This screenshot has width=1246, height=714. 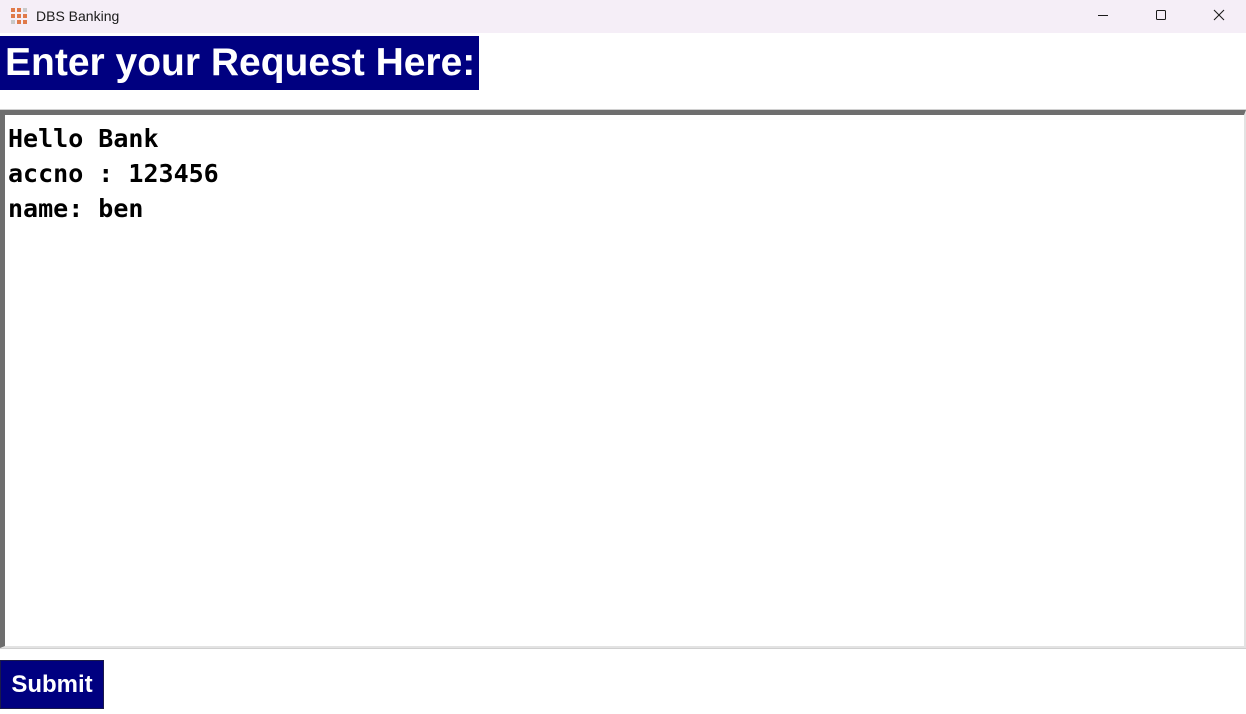 I want to click on close-icon, so click(x=1219, y=17).